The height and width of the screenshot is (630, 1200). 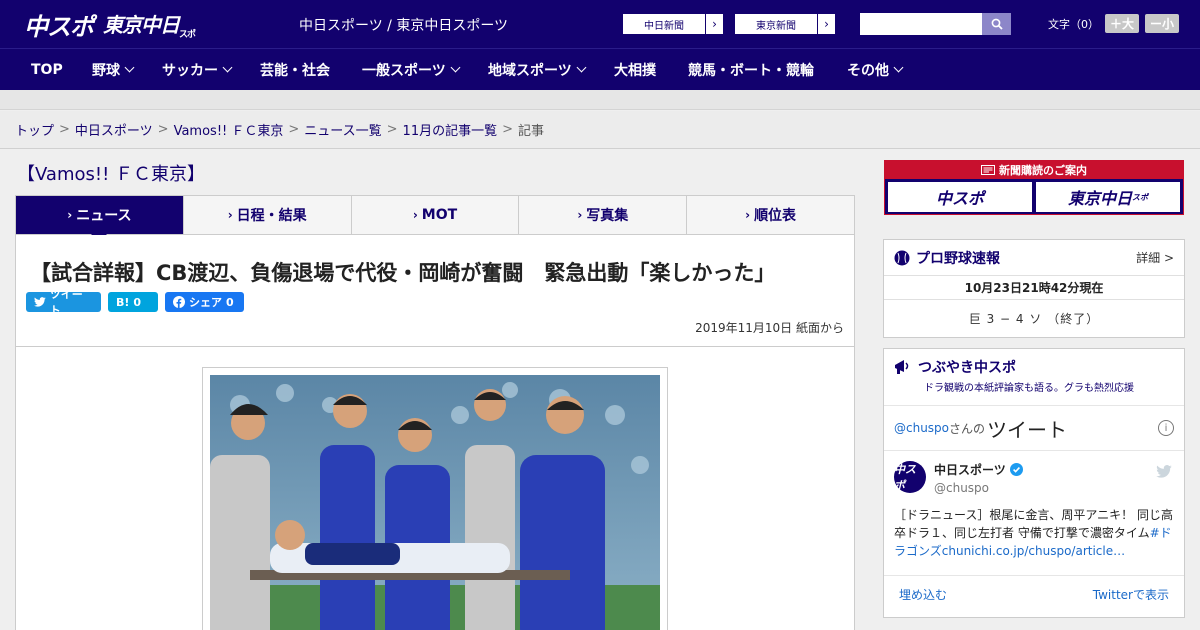 What do you see at coordinates (967, 368) in the screenshot?
I see `tweet-widget-title: つぶやき中スポ` at bounding box center [967, 368].